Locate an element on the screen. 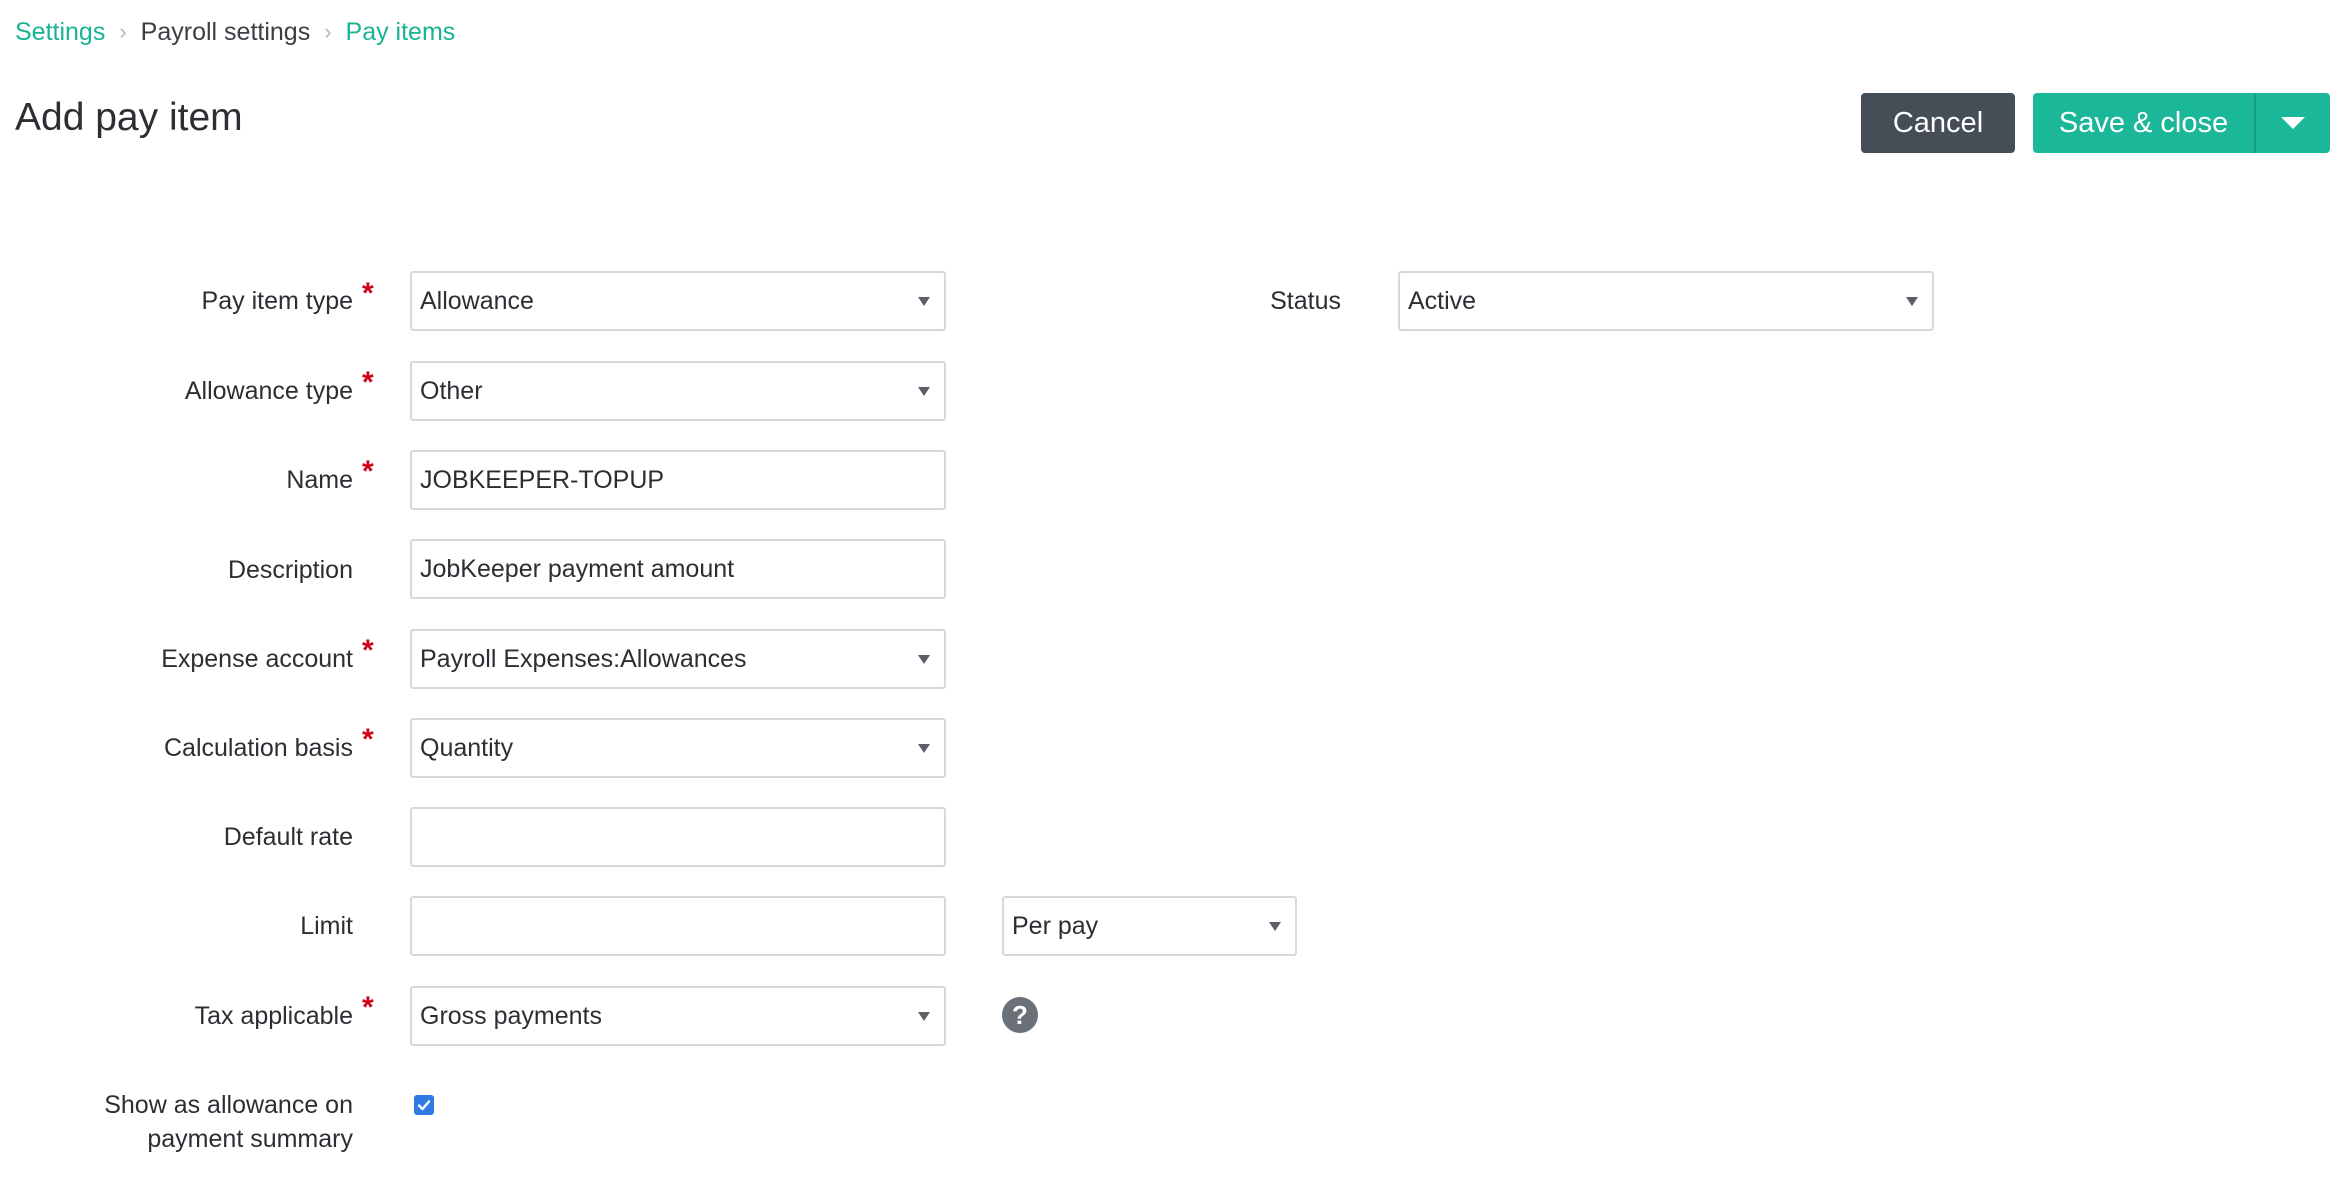 This screenshot has width=2346, height=1184. tax-applicable-value: Gross payments is located at coordinates (511, 1015).